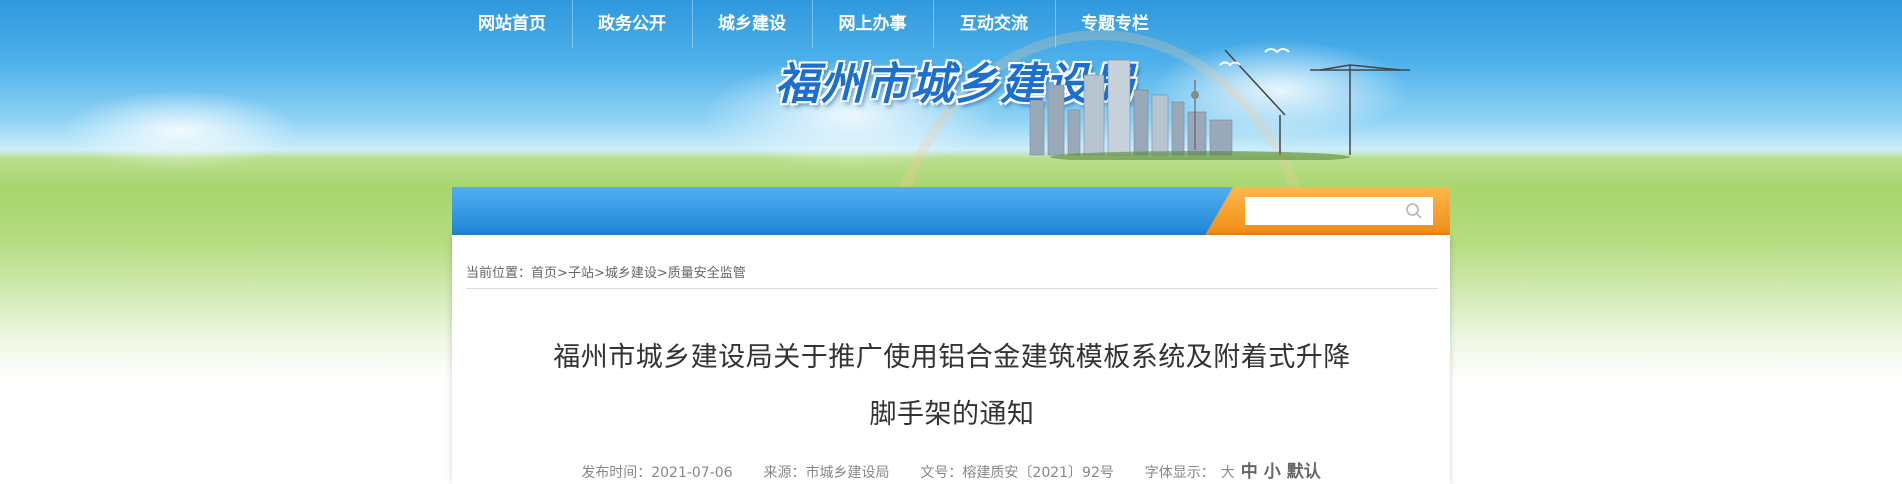  What do you see at coordinates (873, 24) in the screenshot?
I see `nav-item-online-services: 网上办事` at bounding box center [873, 24].